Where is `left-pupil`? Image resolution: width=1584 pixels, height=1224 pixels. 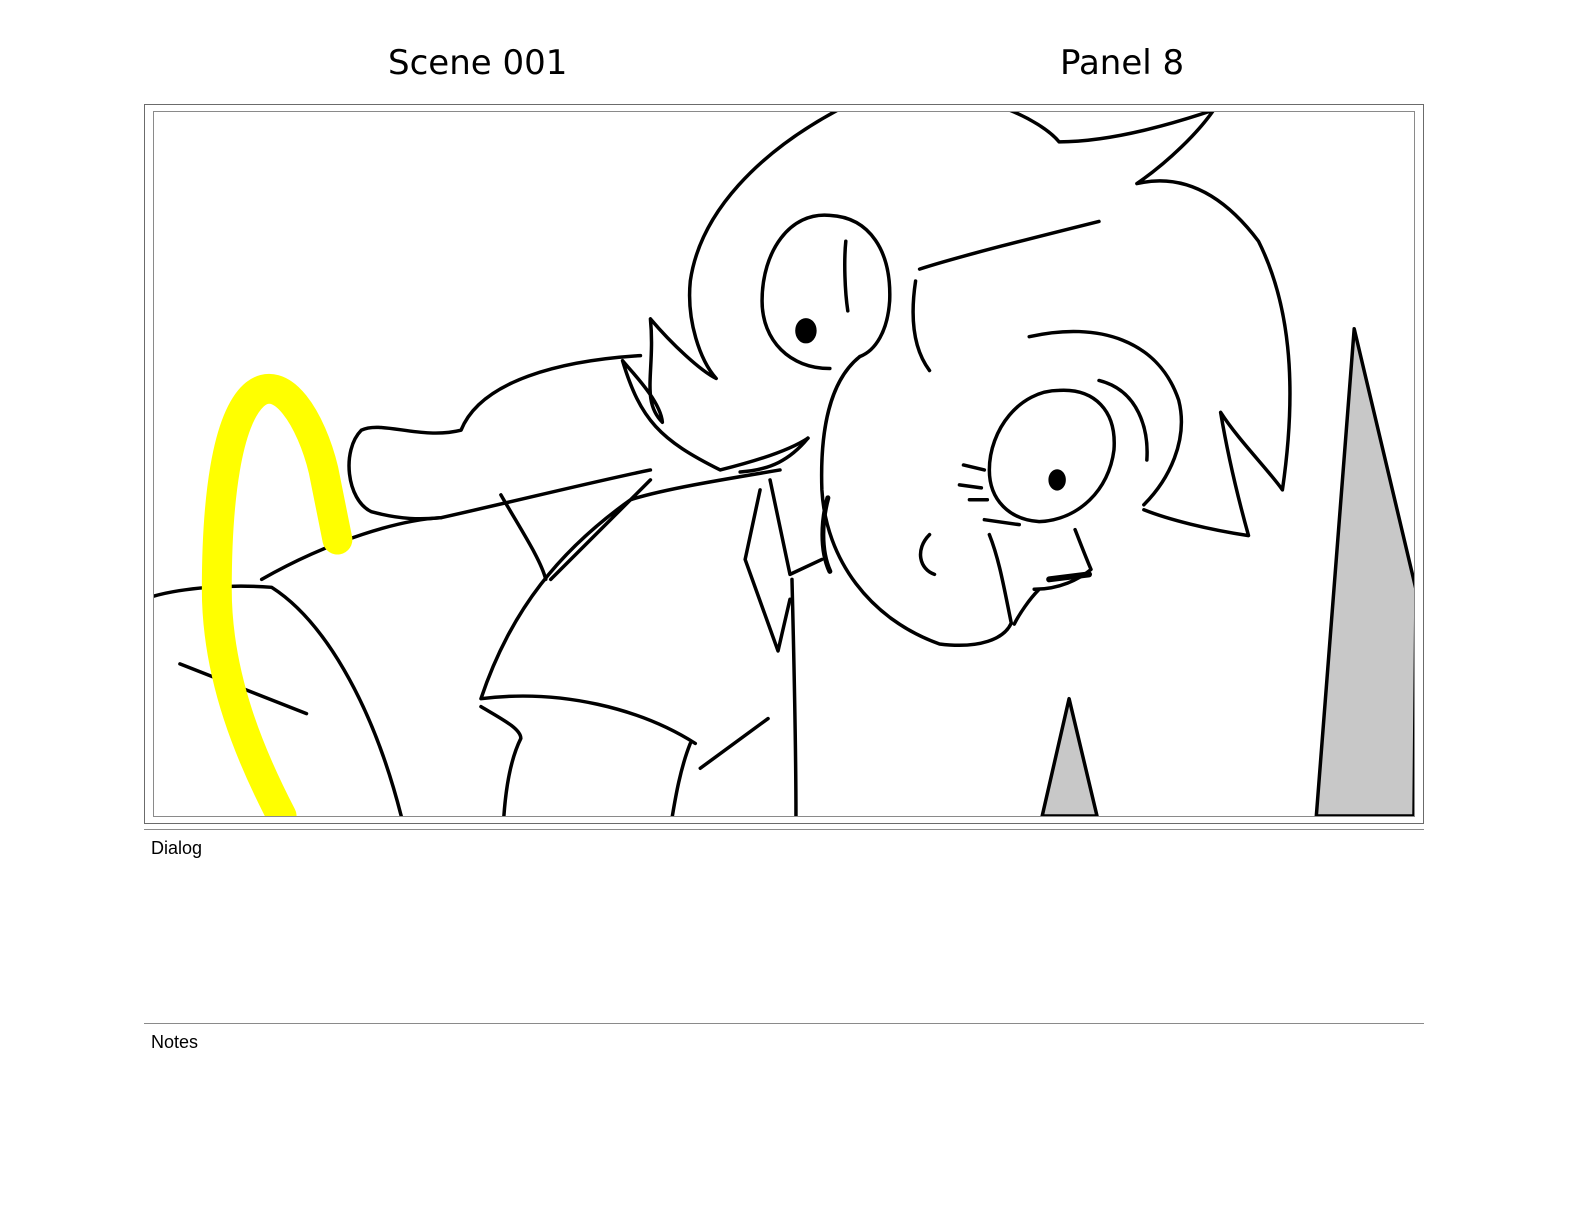
left-pupil is located at coordinates (806, 331).